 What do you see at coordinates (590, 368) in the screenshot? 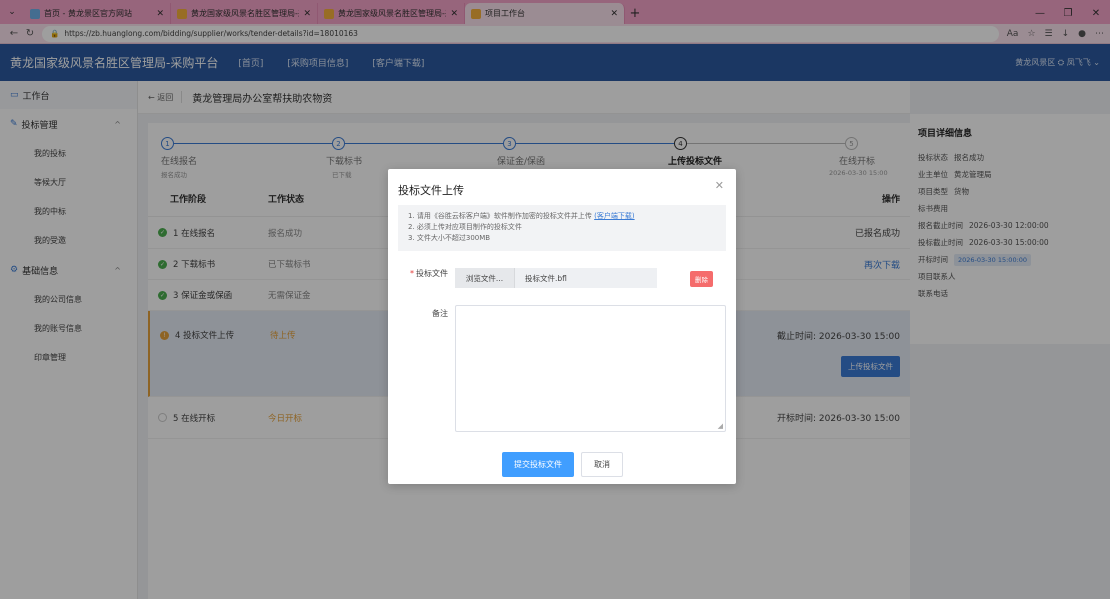
I see `memo-textarea: ◢` at bounding box center [590, 368].